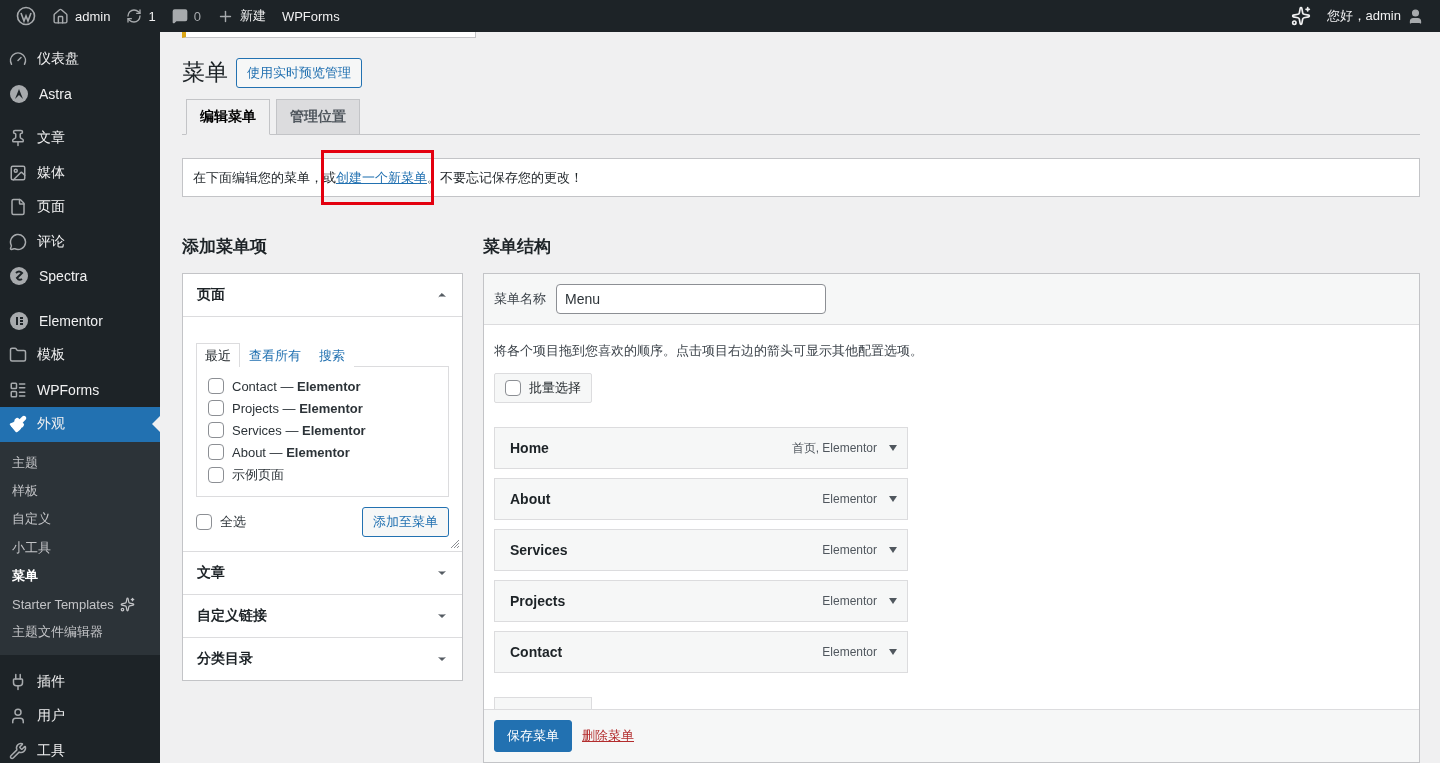  I want to click on submenu-item: 主题, so click(80, 462).